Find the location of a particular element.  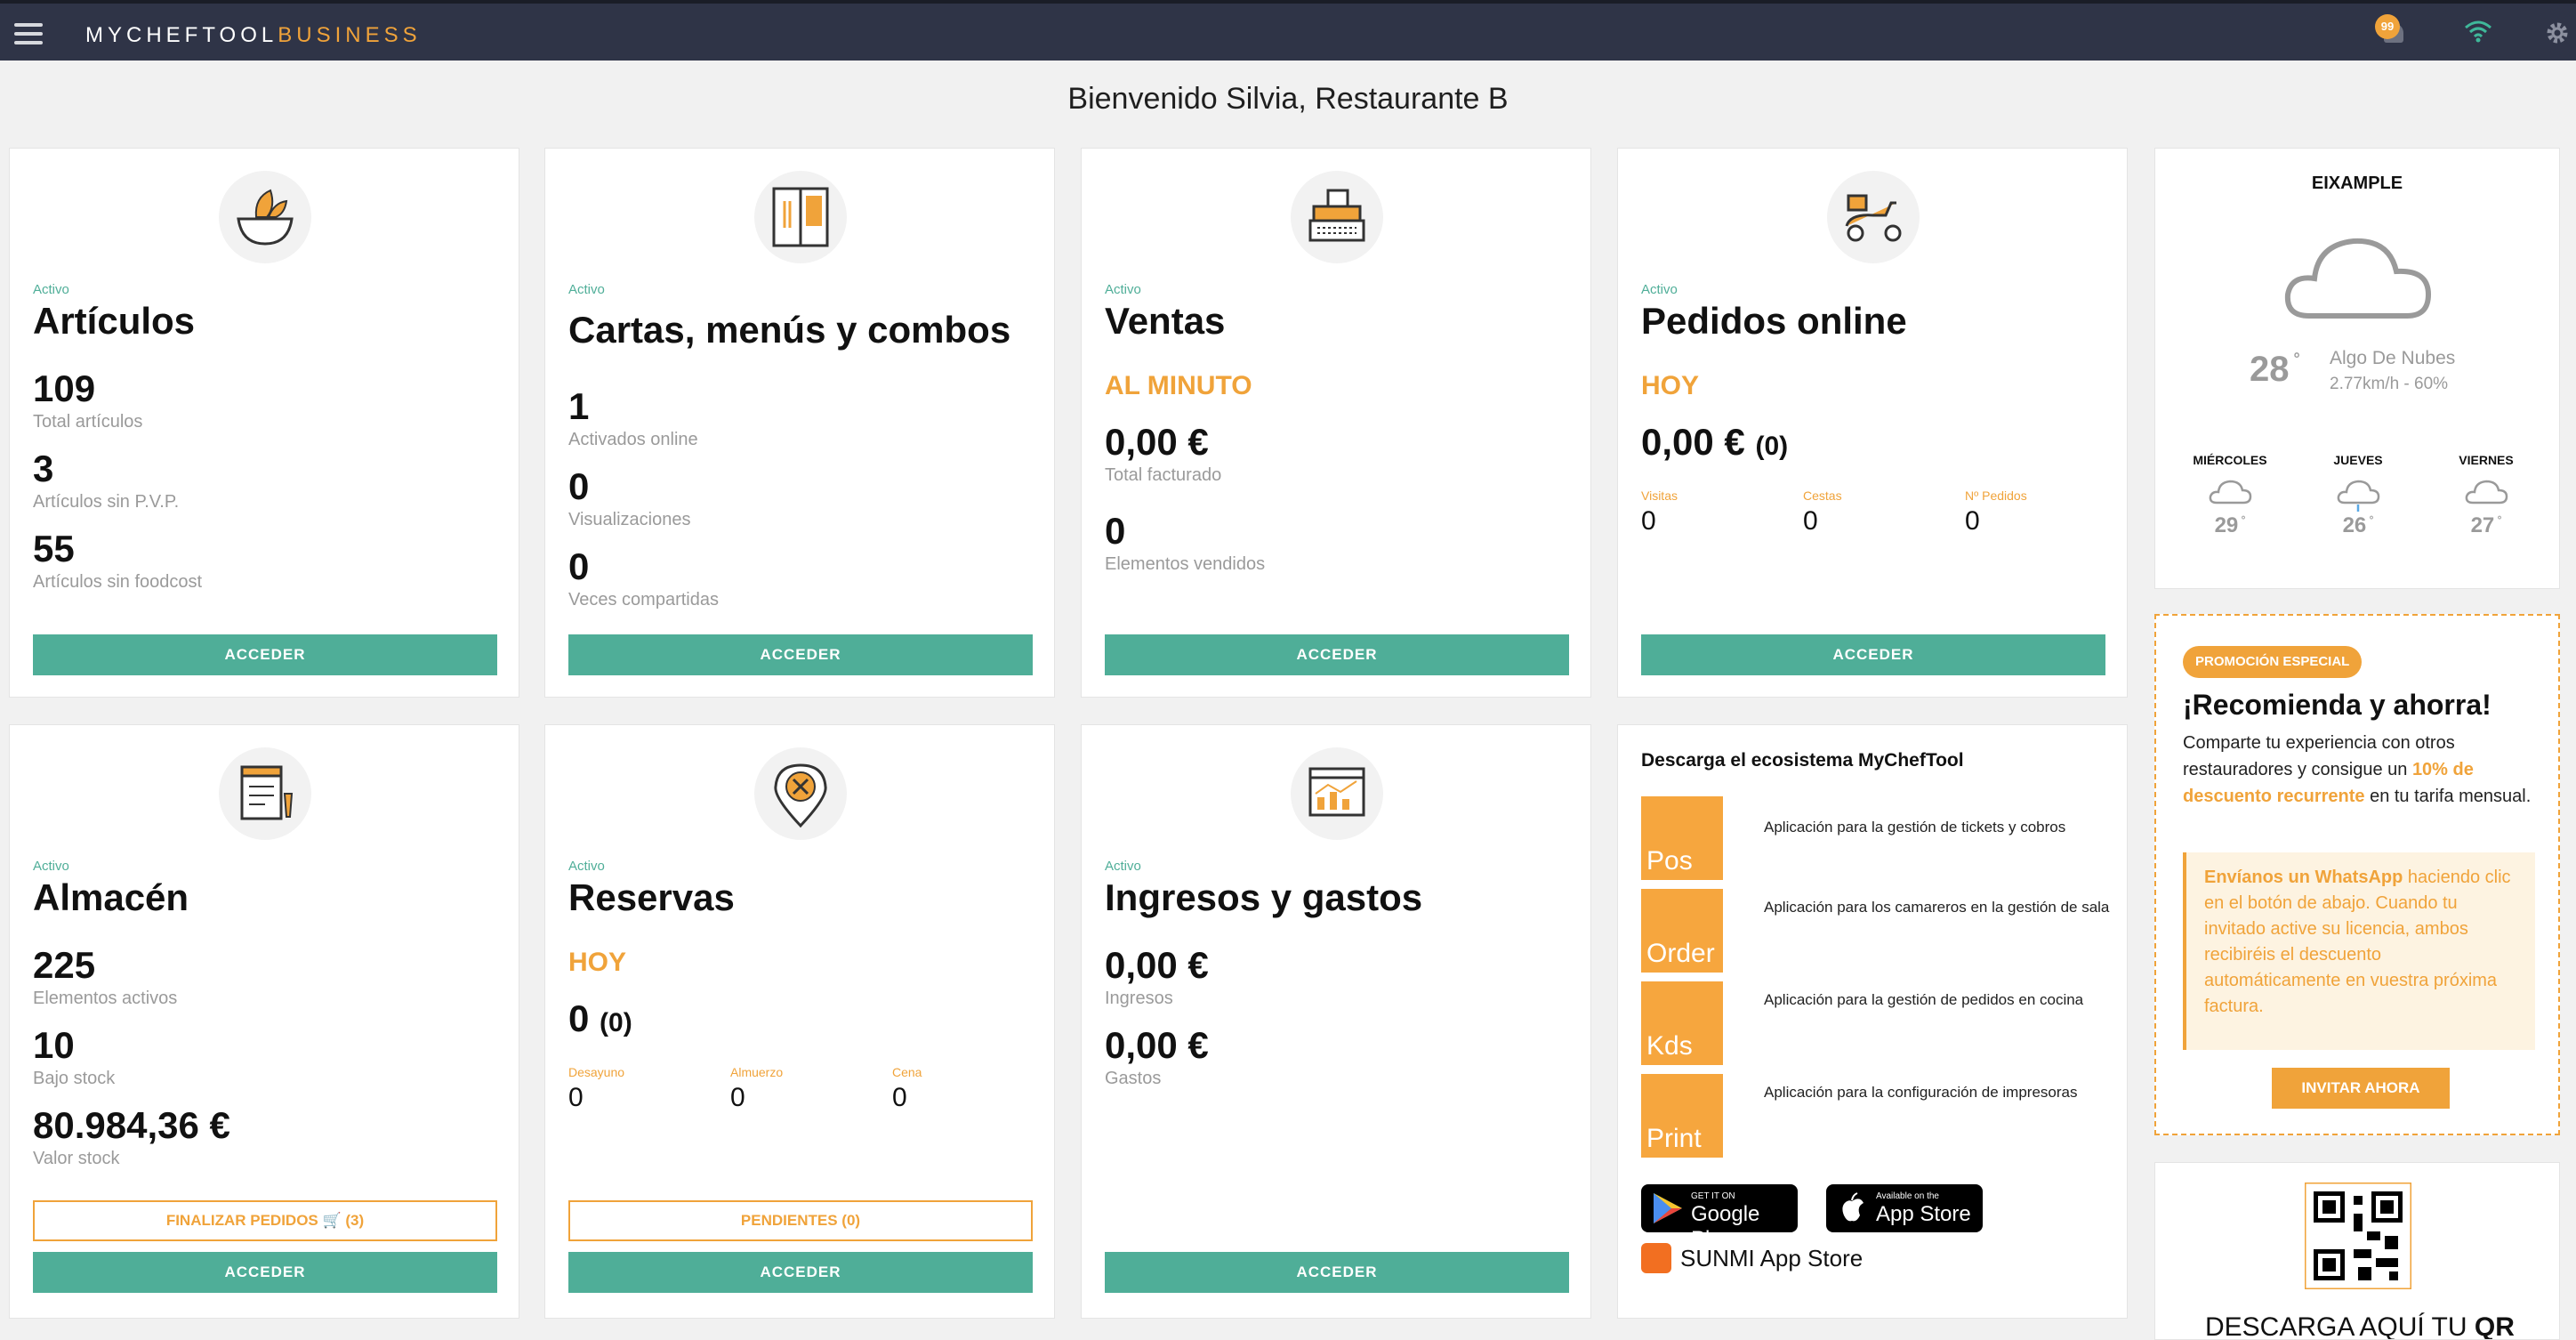

forecast-temp: 27 ° is located at coordinates (2486, 525).